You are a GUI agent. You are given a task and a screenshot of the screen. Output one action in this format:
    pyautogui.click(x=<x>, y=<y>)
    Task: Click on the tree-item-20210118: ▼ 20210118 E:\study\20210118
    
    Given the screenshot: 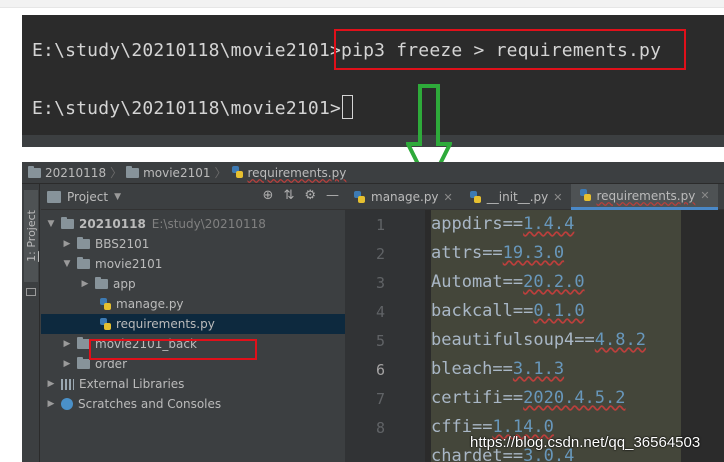 What is the action you would take?
    pyautogui.click(x=193, y=224)
    